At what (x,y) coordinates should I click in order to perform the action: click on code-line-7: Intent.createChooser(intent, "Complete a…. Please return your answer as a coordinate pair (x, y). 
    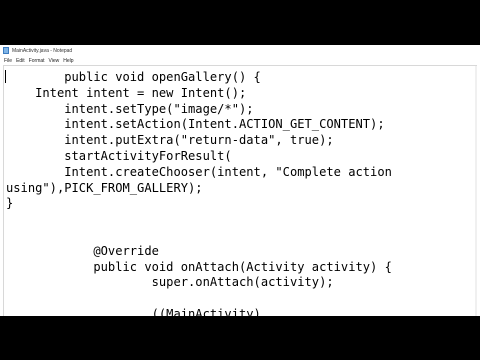
    Looking at the image, I should click on (199, 171).